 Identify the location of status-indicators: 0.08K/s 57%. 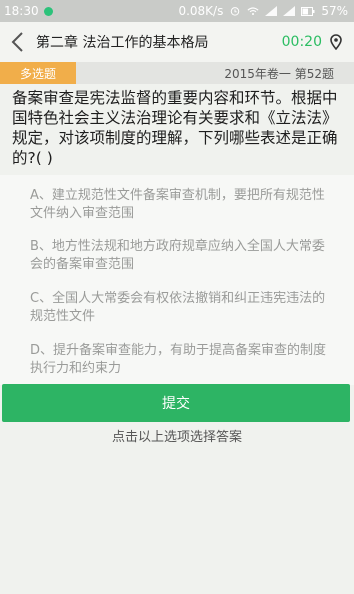
(263, 11).